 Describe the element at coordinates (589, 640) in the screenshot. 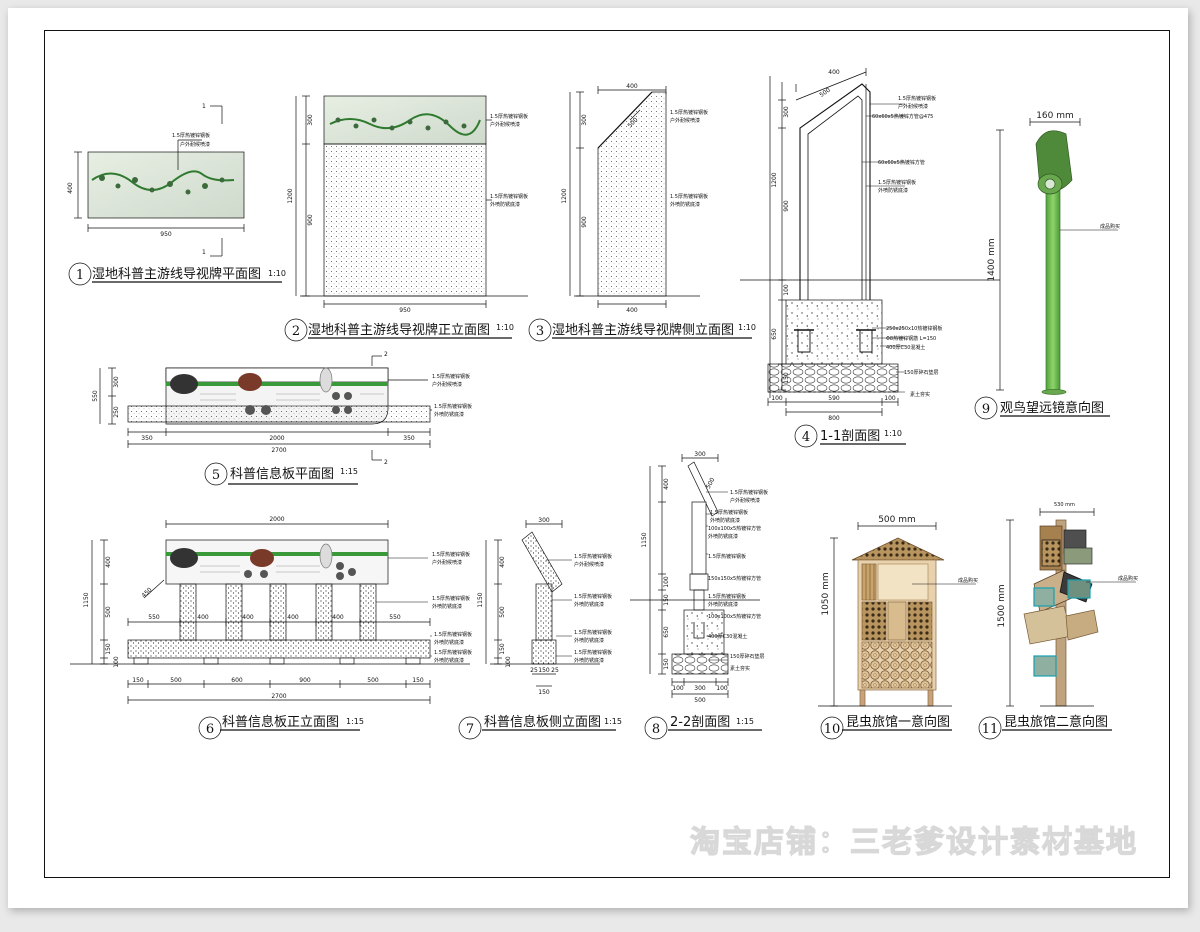

I see `d7-note-f: 外喷防锈底漆` at that location.